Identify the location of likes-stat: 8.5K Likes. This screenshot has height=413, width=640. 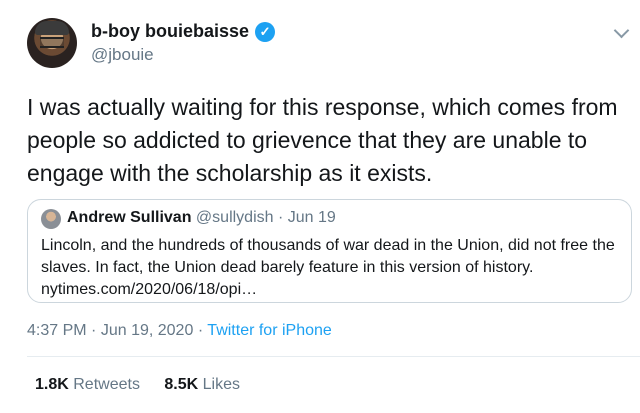
(202, 385).